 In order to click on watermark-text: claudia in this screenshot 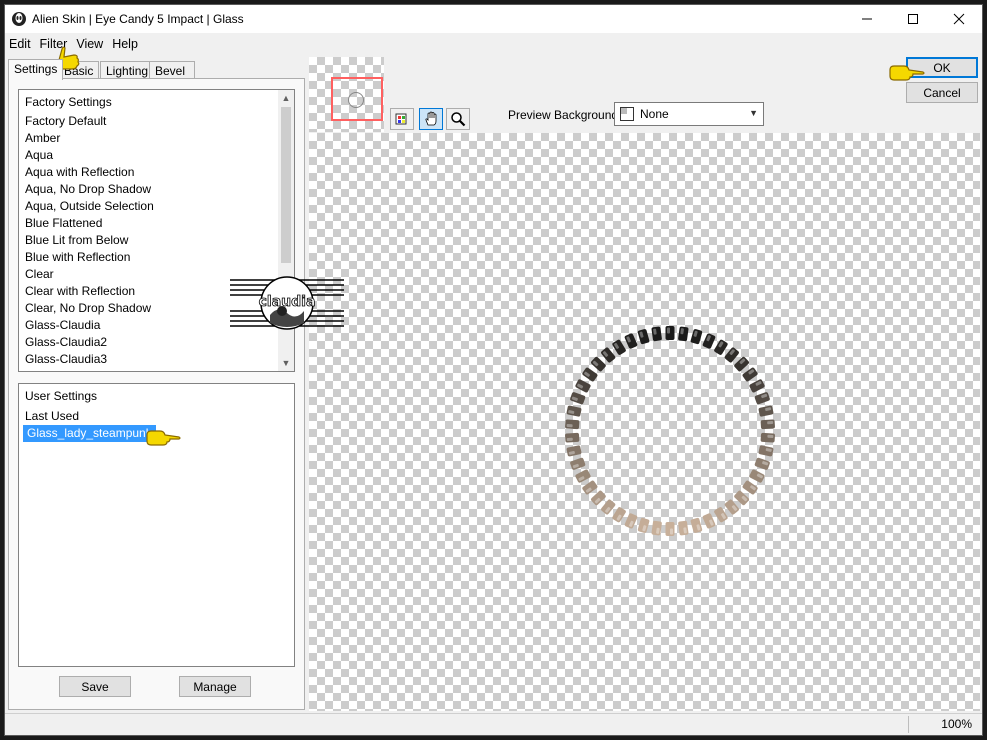, I will do `click(287, 302)`.